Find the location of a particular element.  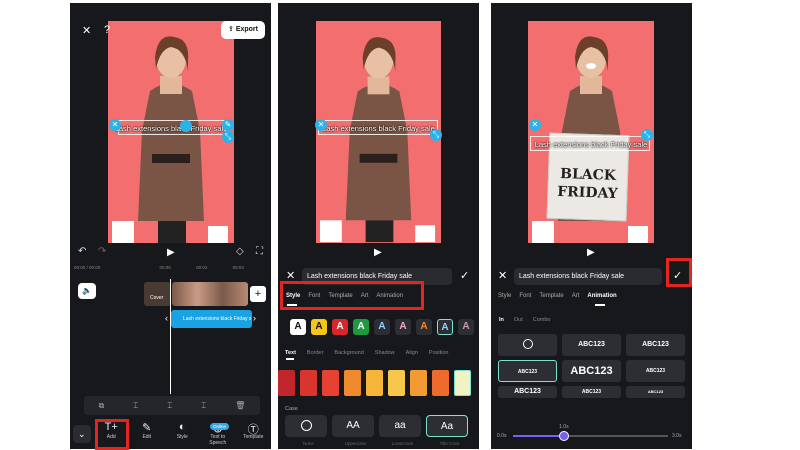

animation-subtabs: In Out Combo is located at coordinates (530, 320).